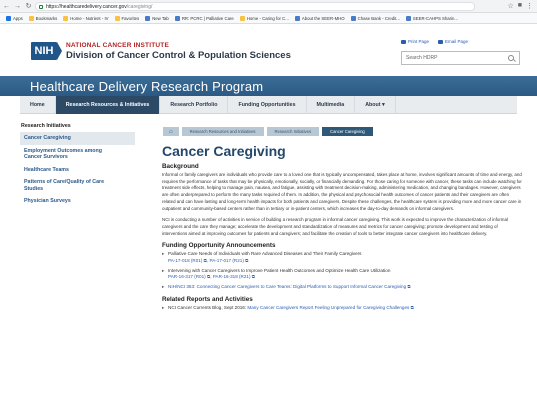  I want to click on bookmark-label: About the SEER-MHO, so click(323, 18).